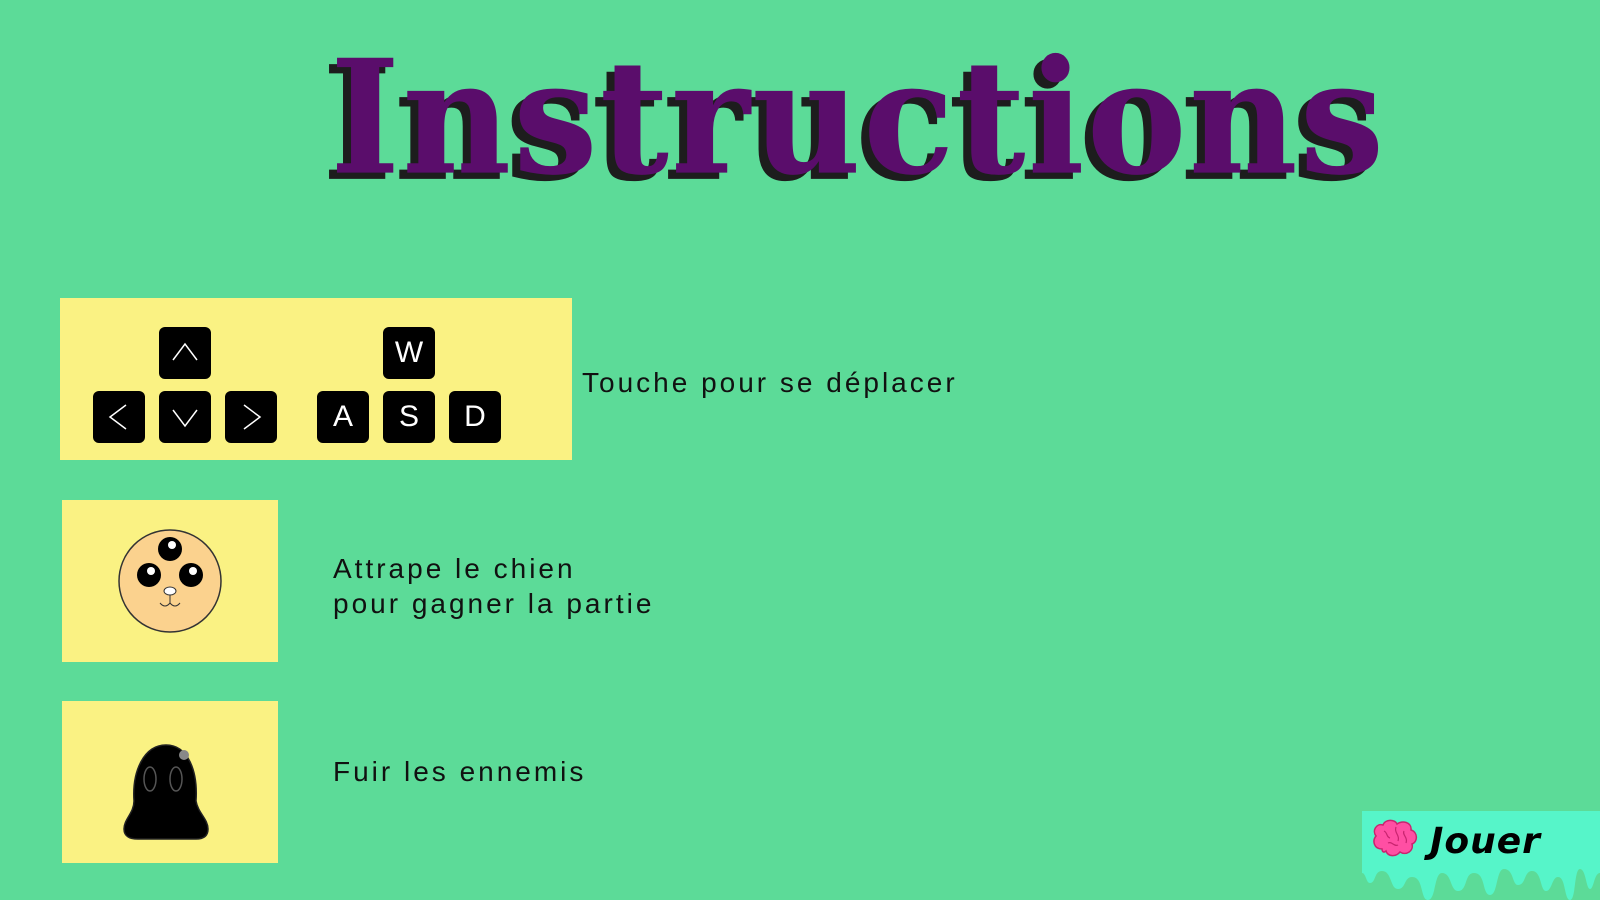 The height and width of the screenshot is (900, 1600). What do you see at coordinates (185, 417) in the screenshot?
I see `down-arrow-icon` at bounding box center [185, 417].